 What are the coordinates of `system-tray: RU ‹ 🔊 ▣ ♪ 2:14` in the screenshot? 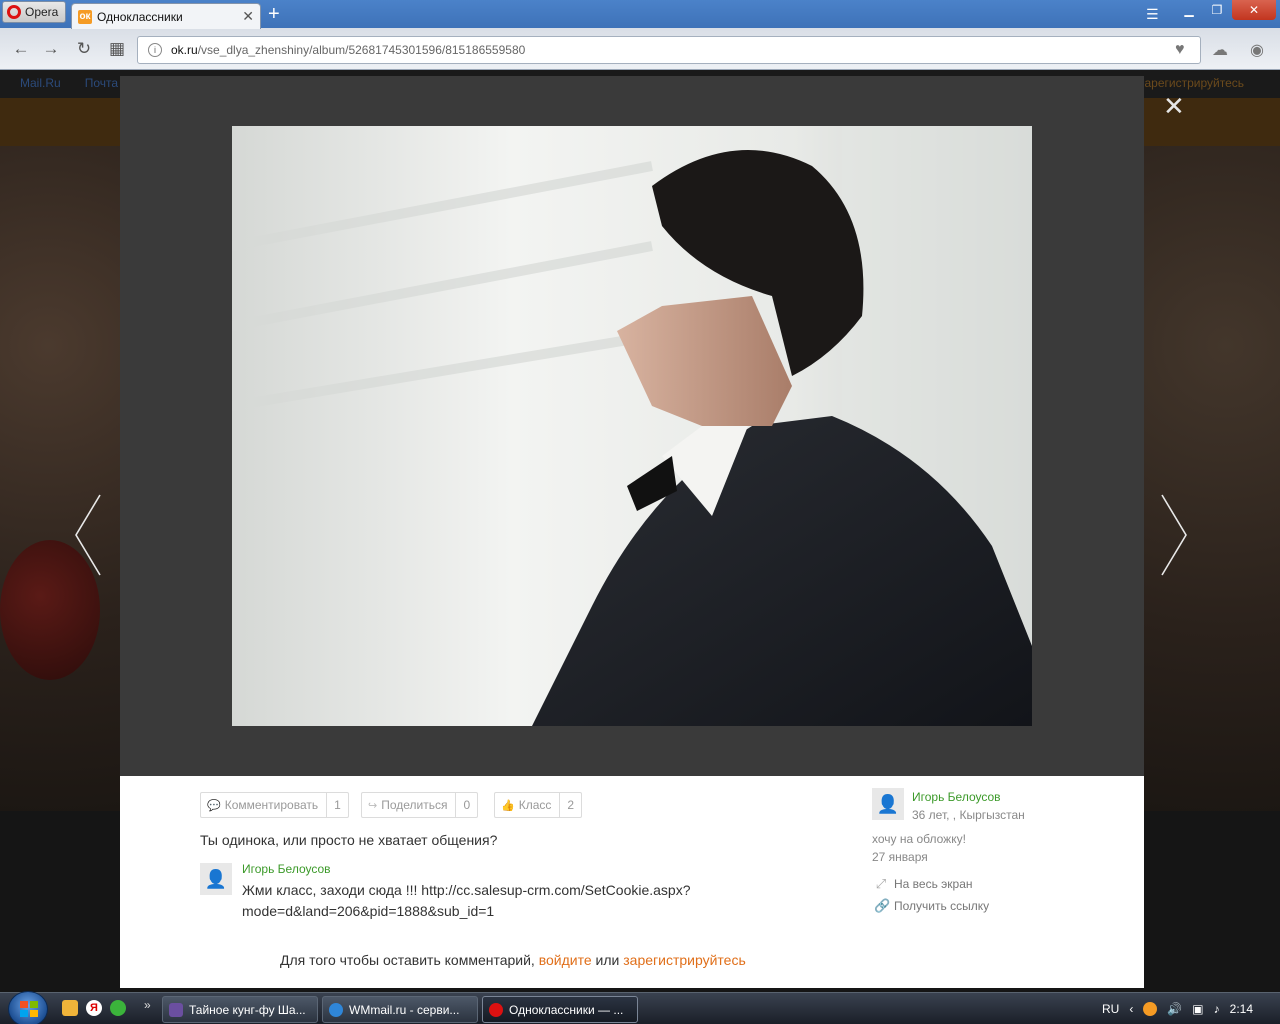 It's located at (1177, 1008).